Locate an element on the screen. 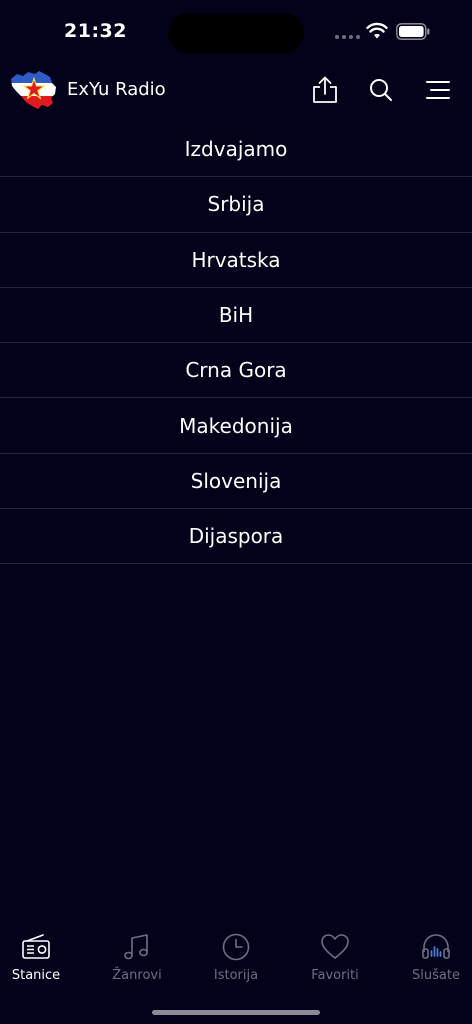 The image size is (472, 1024). yugoslavia-flag-logo-icon is located at coordinates (33, 90).